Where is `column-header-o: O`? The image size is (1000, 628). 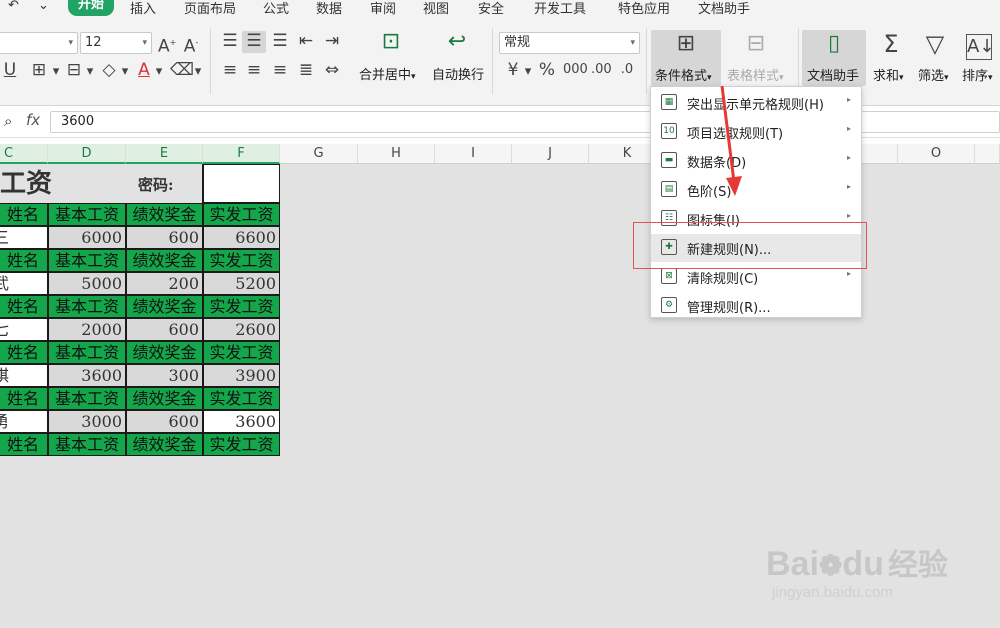 column-header-o: O is located at coordinates (936, 154).